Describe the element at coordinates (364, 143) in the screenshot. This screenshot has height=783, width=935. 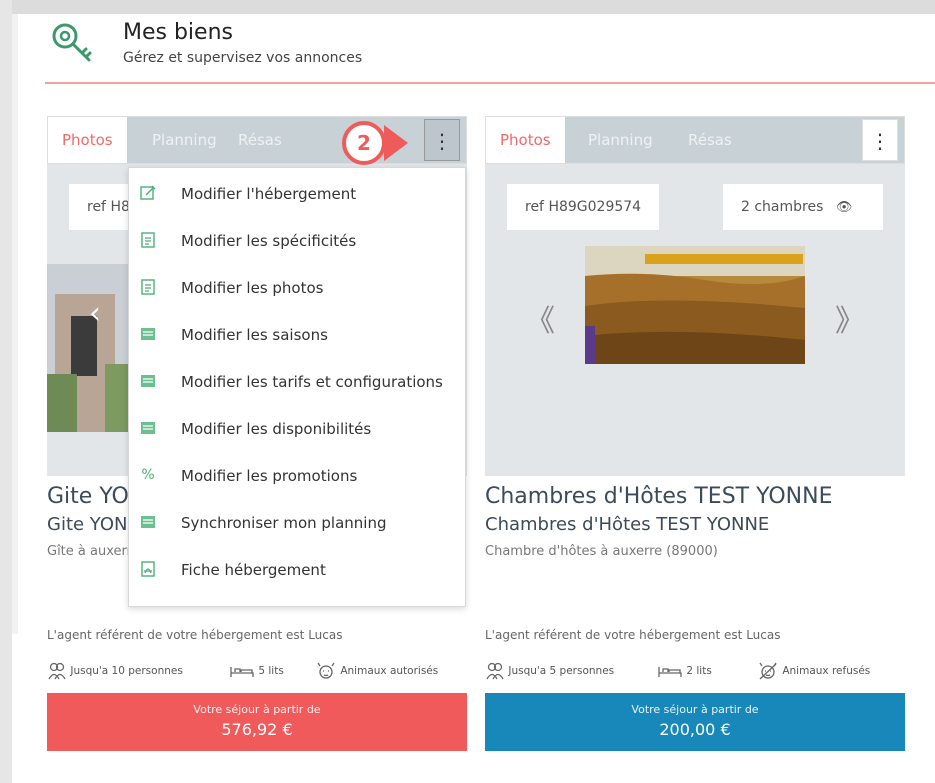
I see `step-number: 2` at that location.